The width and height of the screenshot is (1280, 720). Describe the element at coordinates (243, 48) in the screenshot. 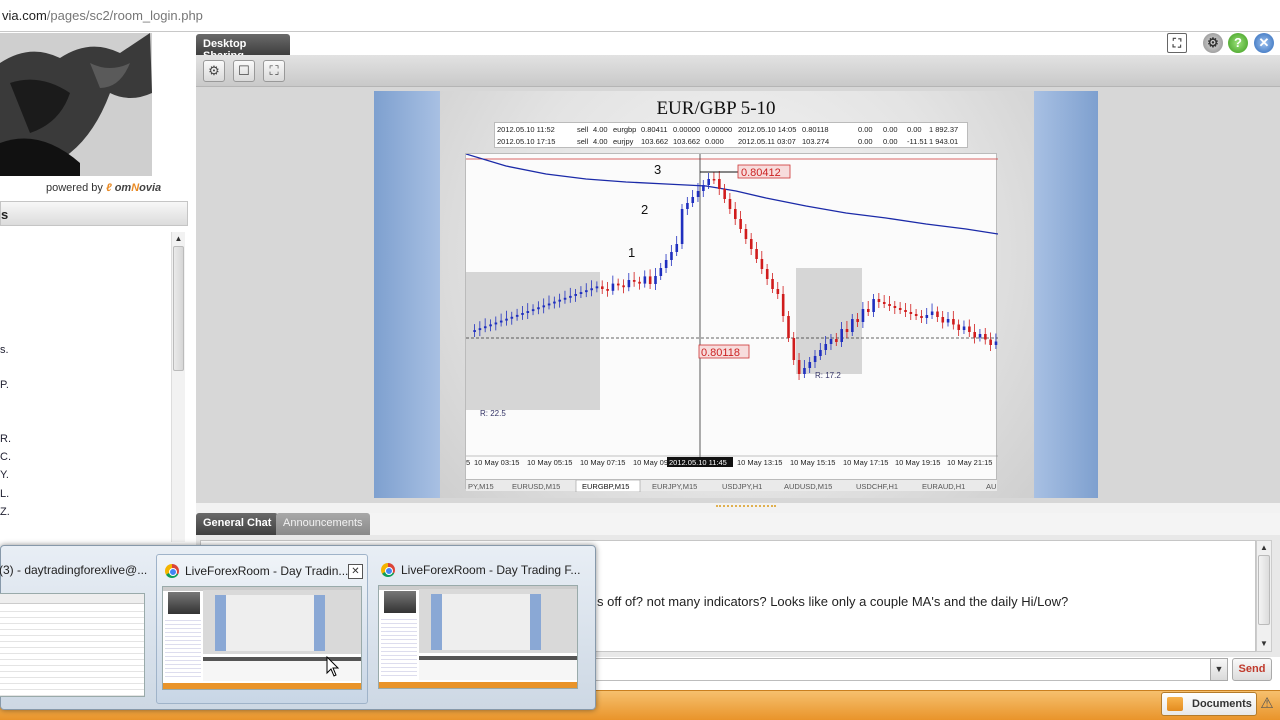

I see `tab-desktop-sharing: Desktop Sharing` at that location.